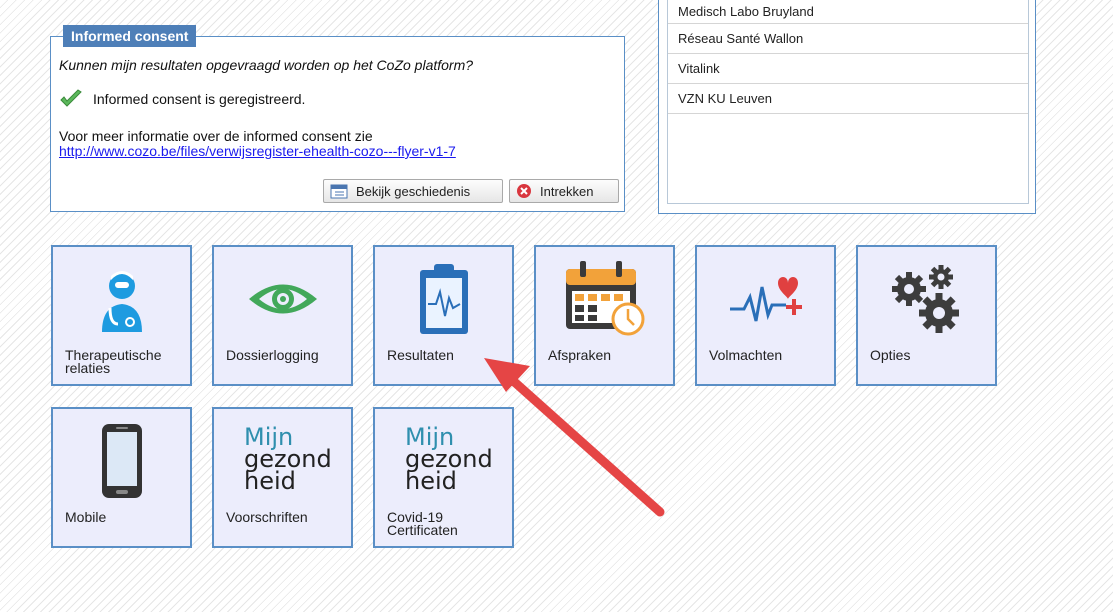 The image size is (1113, 612). I want to click on tile-label: Mobile, so click(86, 517).